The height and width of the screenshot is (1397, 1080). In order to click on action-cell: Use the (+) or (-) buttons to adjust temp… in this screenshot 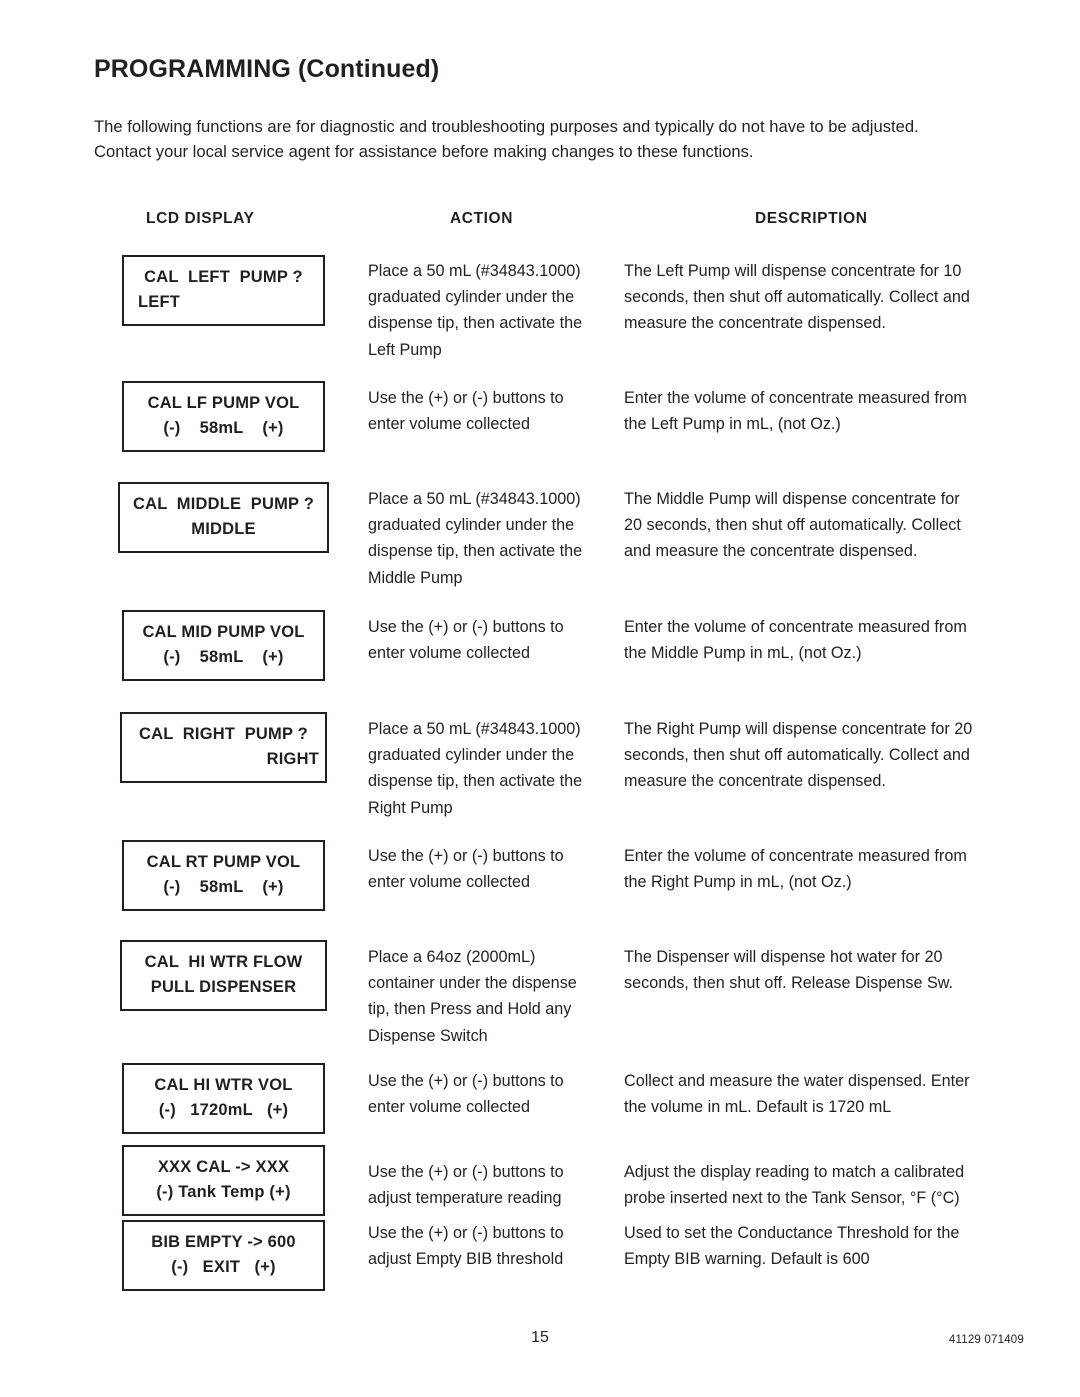, I will do `click(492, 1185)`.